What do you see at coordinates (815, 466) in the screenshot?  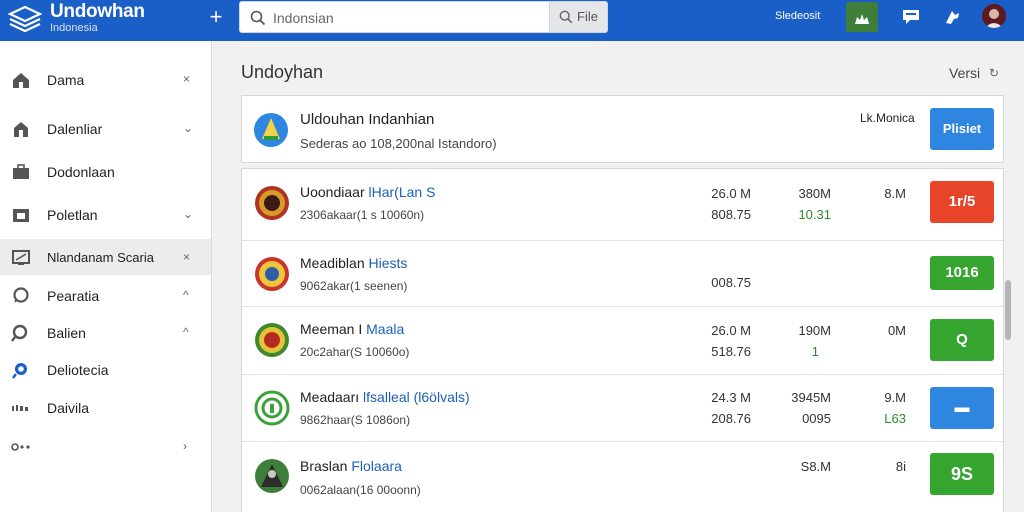 I see `stat-value: S8.M` at bounding box center [815, 466].